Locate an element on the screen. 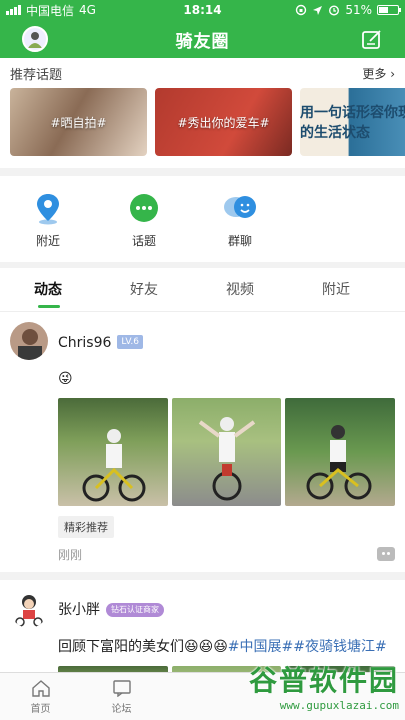 The height and width of the screenshot is (720, 405). carrier-label: 中国电信 is located at coordinates (50, 10).